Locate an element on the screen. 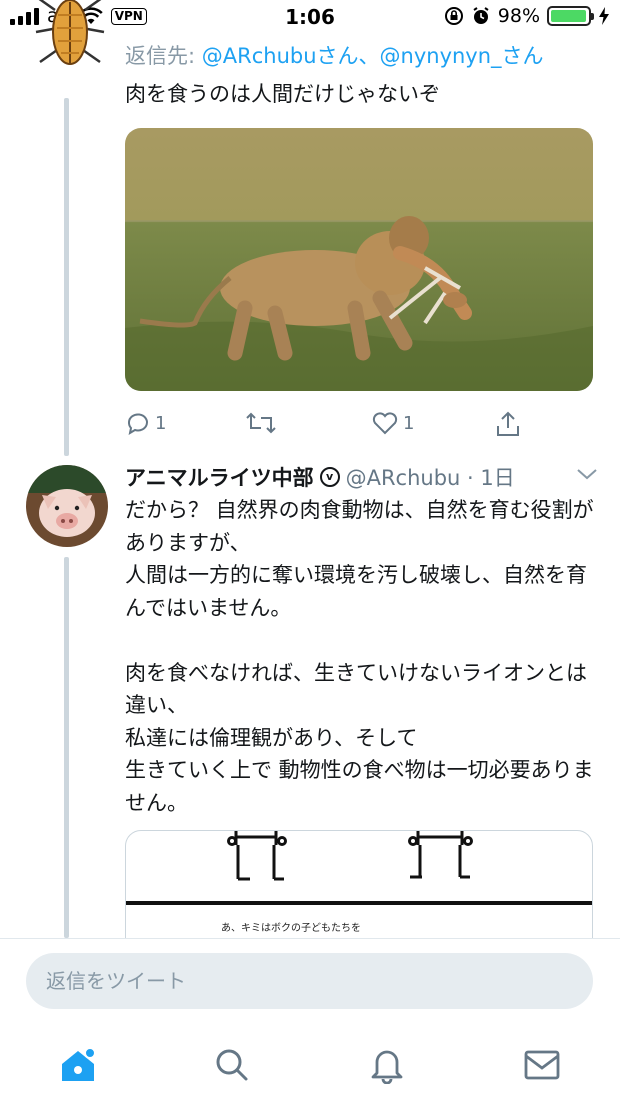  share-icon is located at coordinates (508, 423).